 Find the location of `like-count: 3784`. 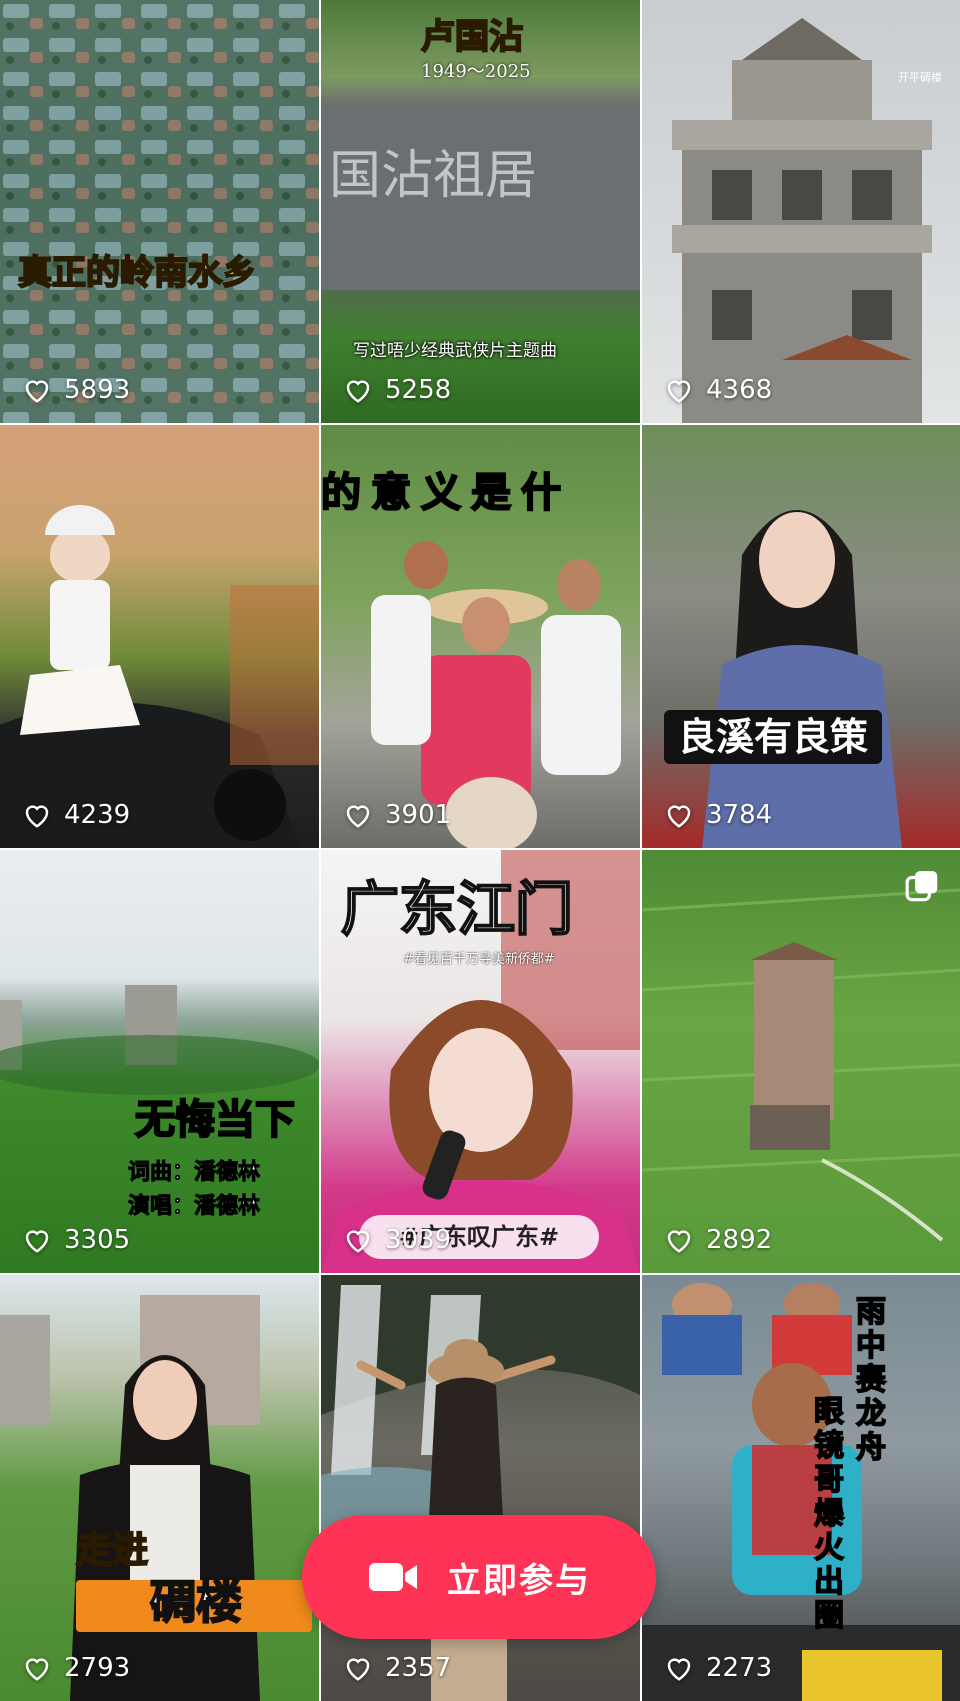

like-count: 3784 is located at coordinates (718, 815).